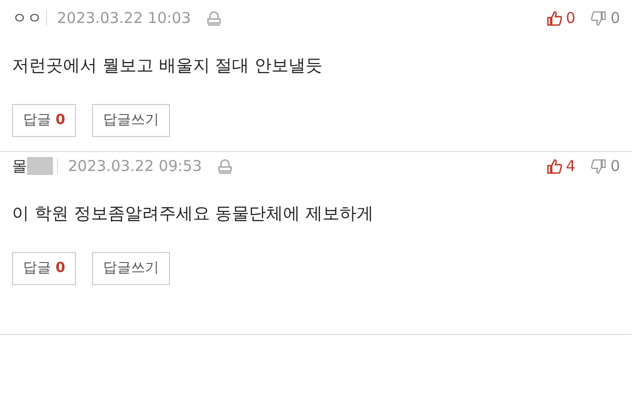 The image size is (640, 408). What do you see at coordinates (124, 18) in the screenshot?
I see `comment-date: 2023.03.22 10:03` at bounding box center [124, 18].